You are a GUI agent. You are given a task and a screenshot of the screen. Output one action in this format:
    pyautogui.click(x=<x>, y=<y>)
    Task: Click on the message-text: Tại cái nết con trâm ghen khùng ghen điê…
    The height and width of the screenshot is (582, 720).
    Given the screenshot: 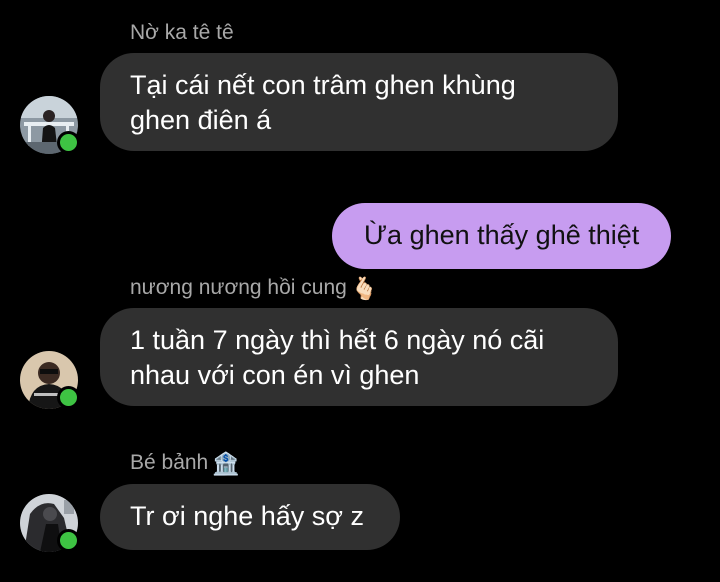 What is the action you would take?
    pyautogui.click(x=323, y=102)
    